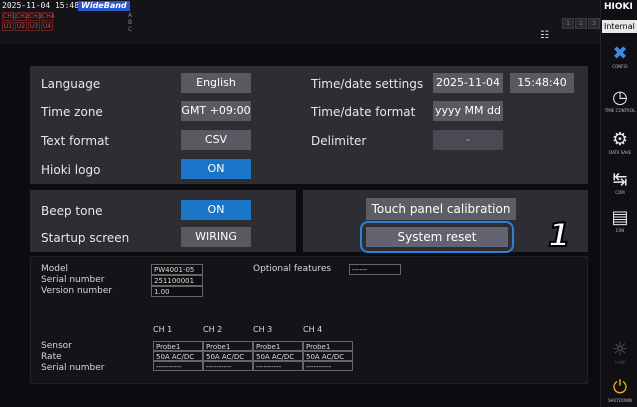 This screenshot has height=407, width=637. What do you see at coordinates (85, 238) in the screenshot?
I see `startup-label: Startup screen` at bounding box center [85, 238].